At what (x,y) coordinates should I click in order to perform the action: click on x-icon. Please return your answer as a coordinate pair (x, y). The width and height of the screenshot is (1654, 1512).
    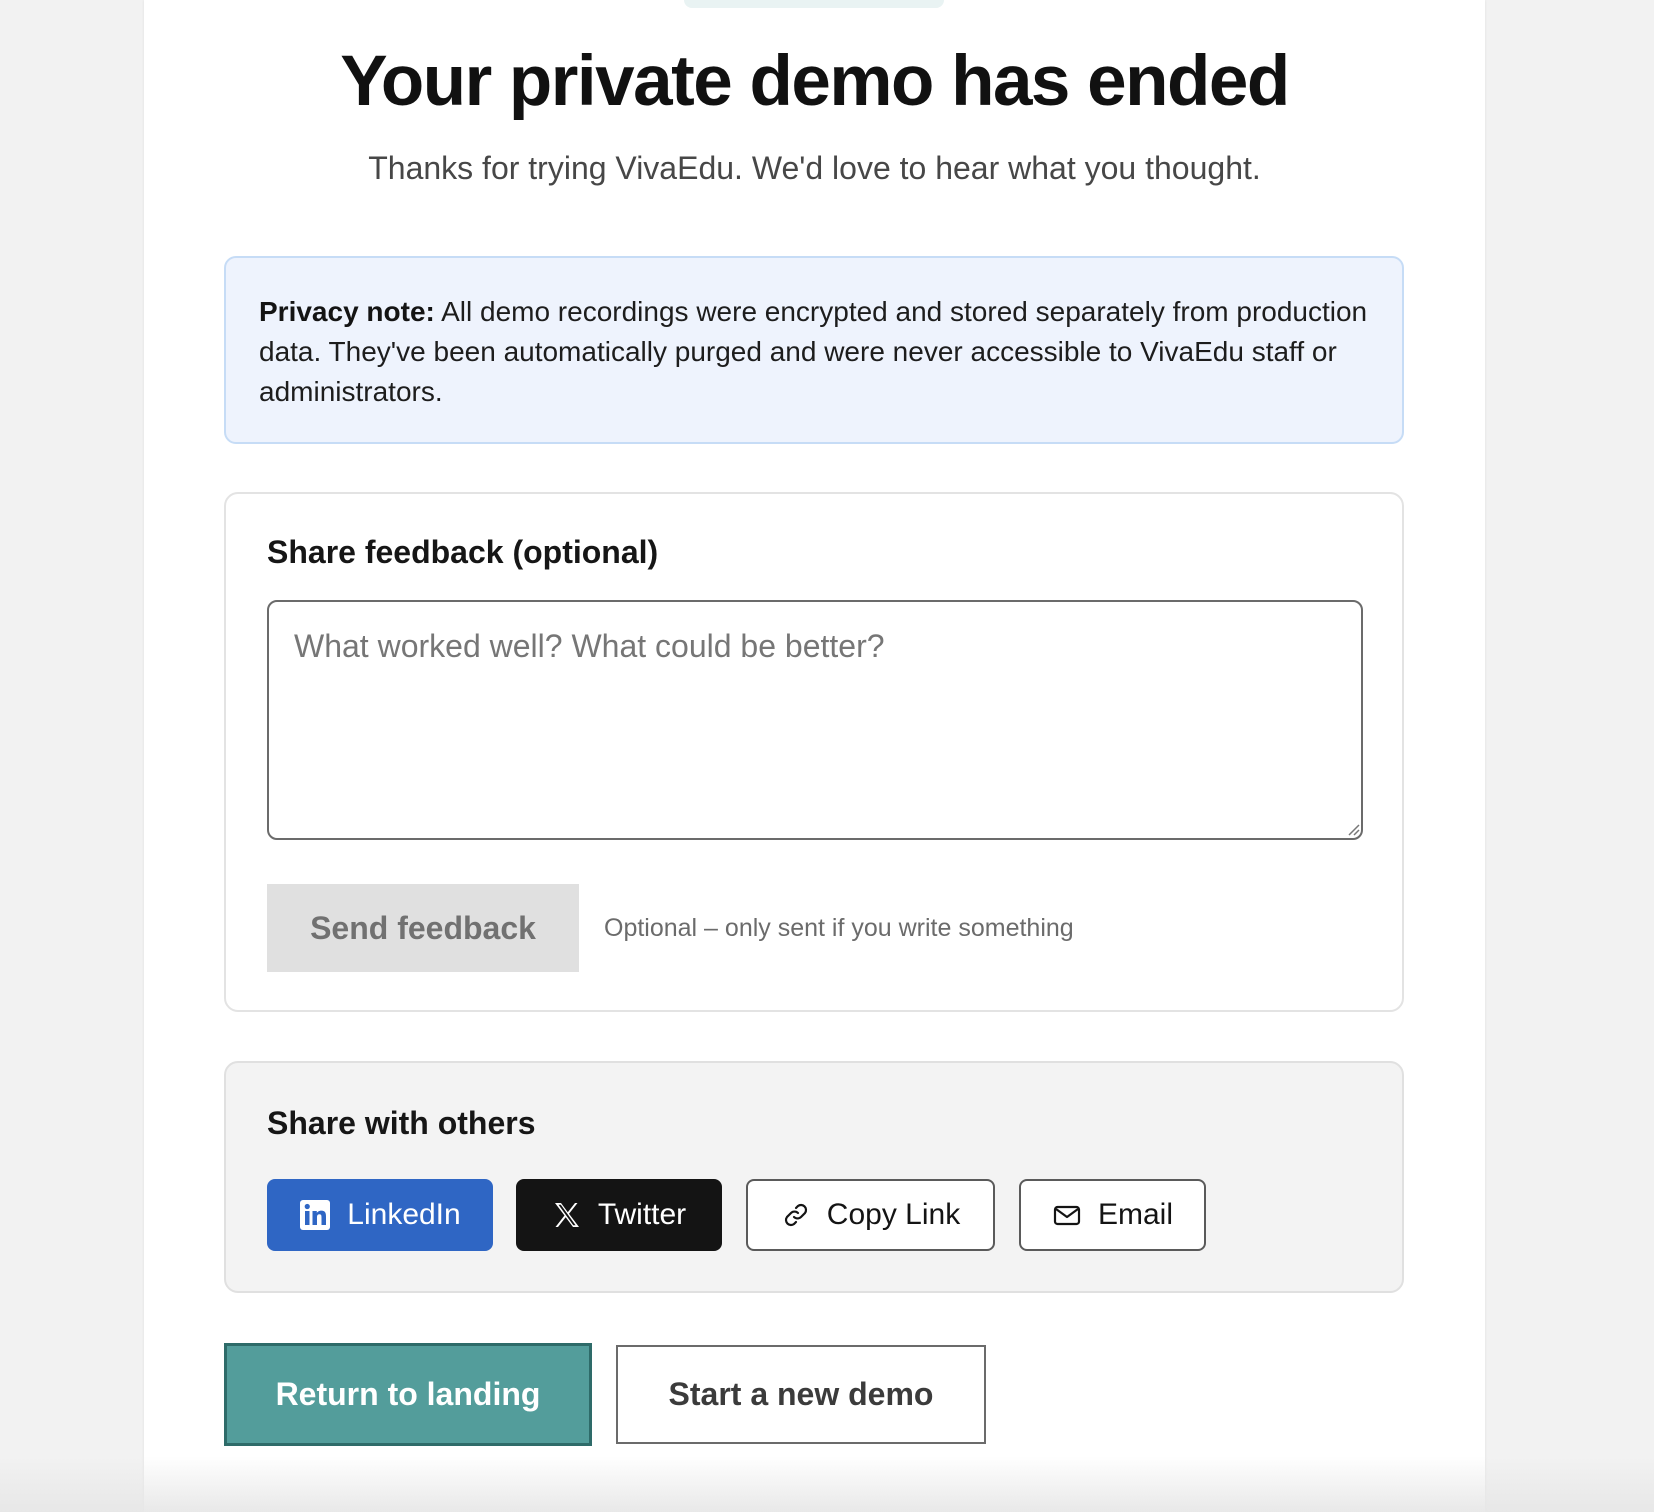
    Looking at the image, I should click on (566, 1215).